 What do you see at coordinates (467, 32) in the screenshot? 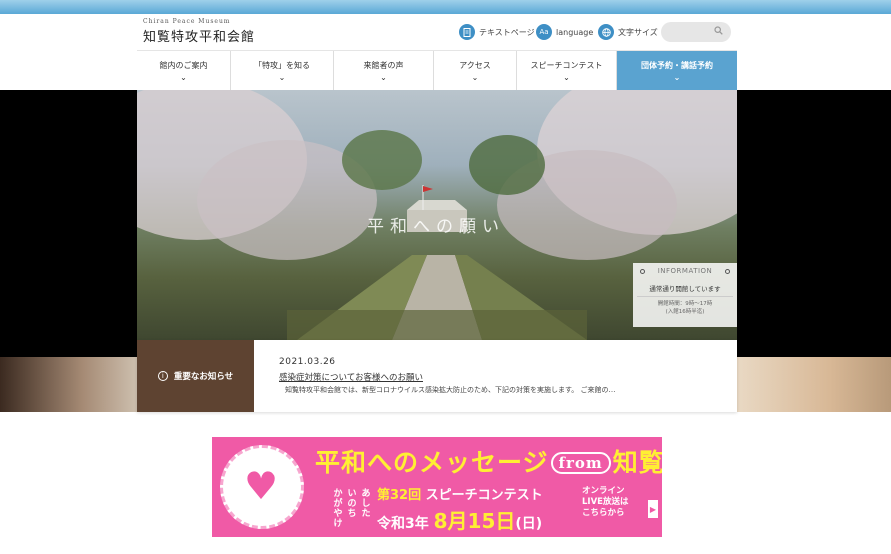
I see `document-icon` at bounding box center [467, 32].